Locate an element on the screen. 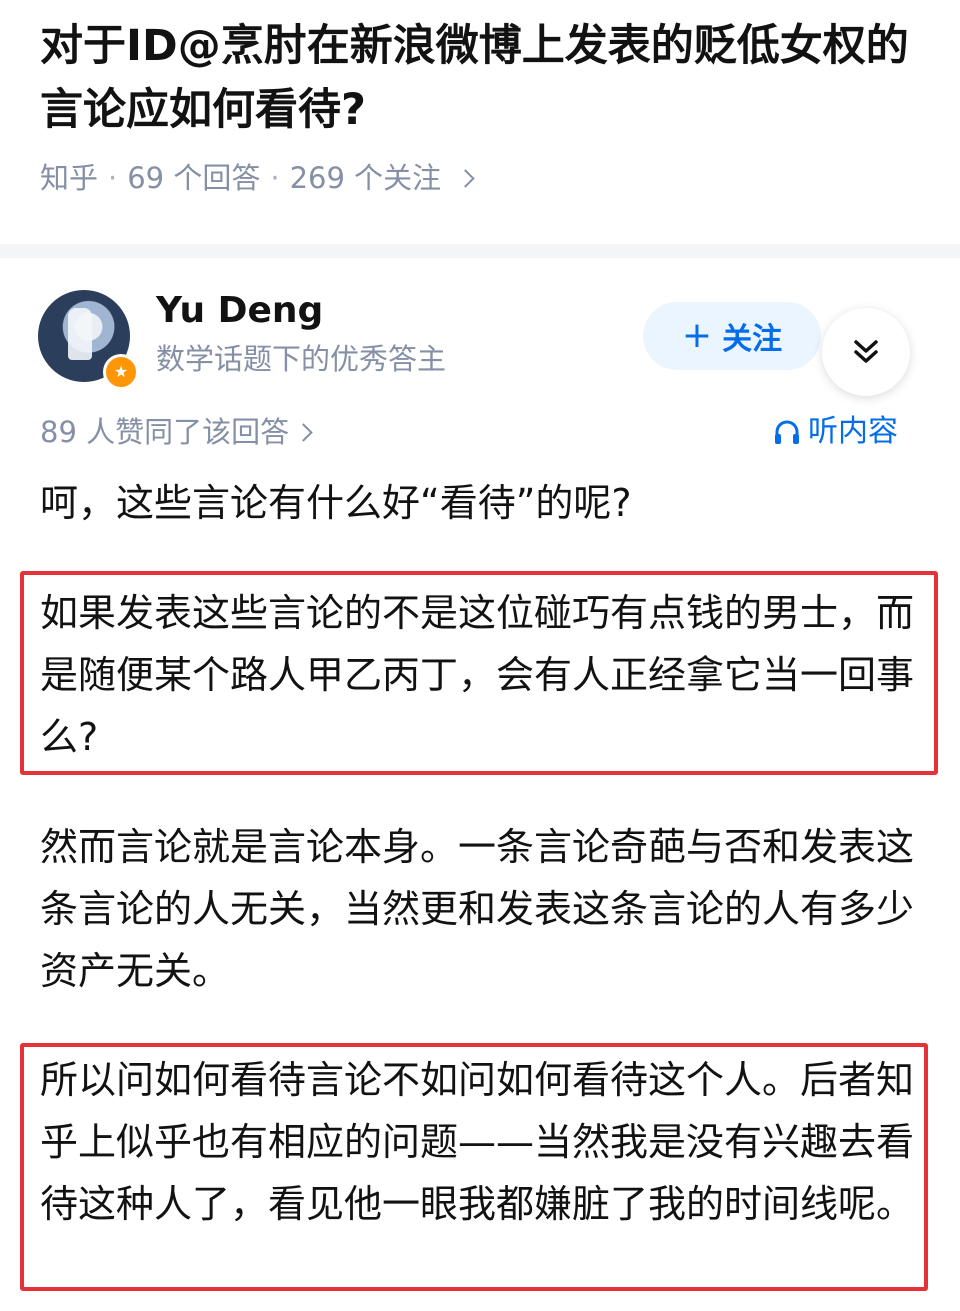  badge-star-icon: ★ is located at coordinates (121, 372).